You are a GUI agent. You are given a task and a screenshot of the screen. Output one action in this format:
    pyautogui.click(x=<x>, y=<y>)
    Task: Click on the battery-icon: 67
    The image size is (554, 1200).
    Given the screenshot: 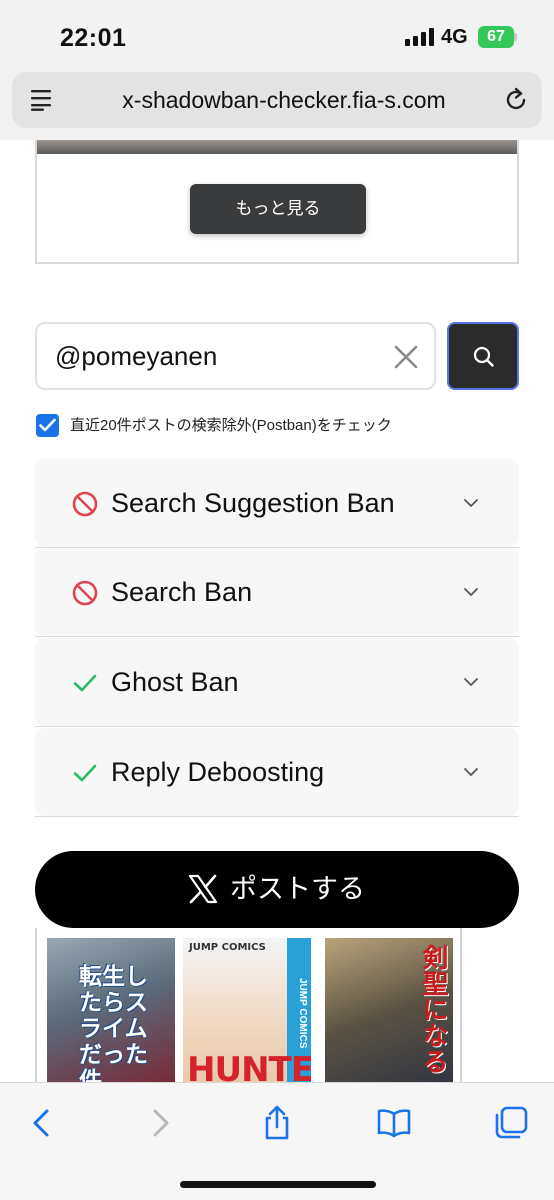 What is the action you would take?
    pyautogui.click(x=496, y=37)
    